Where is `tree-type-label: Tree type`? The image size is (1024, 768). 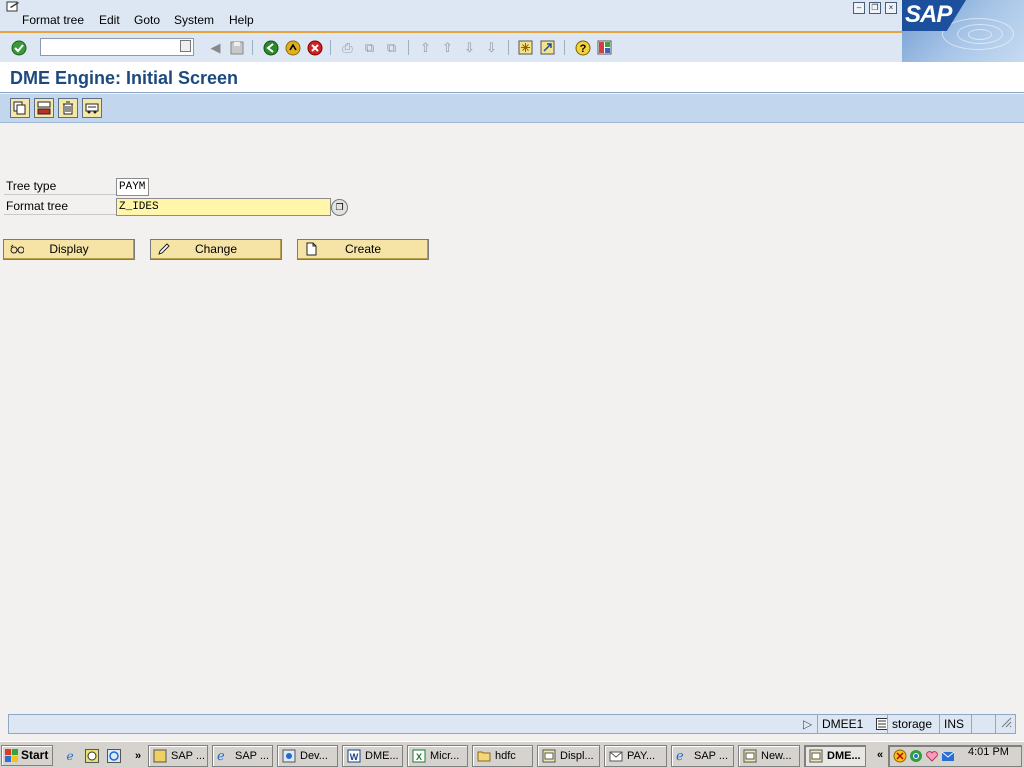 tree-type-label: Tree type is located at coordinates (60, 186).